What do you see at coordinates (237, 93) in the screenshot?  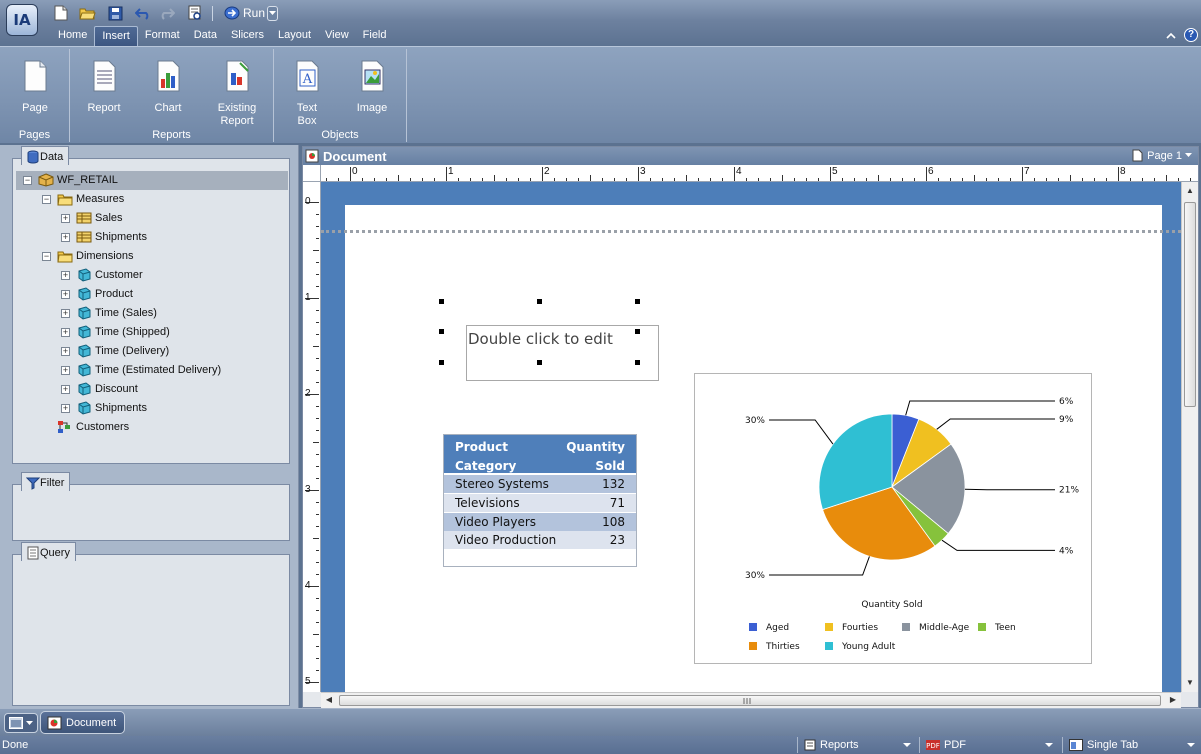 I see `existing-report-button: Existing Report` at bounding box center [237, 93].